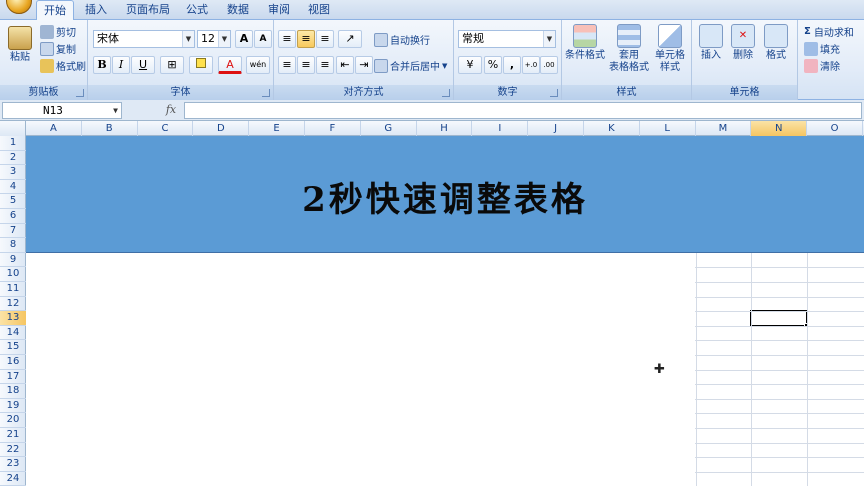 The height and width of the screenshot is (486, 864). I want to click on borders-button: ⊞, so click(172, 65).